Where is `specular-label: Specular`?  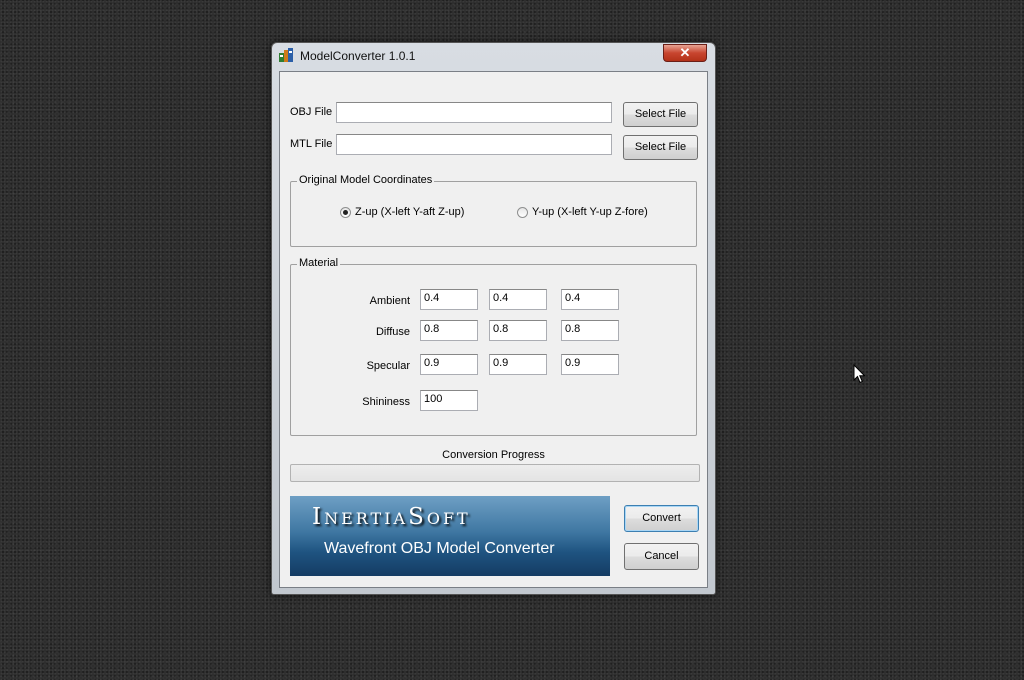 specular-label: Specular is located at coordinates (388, 366).